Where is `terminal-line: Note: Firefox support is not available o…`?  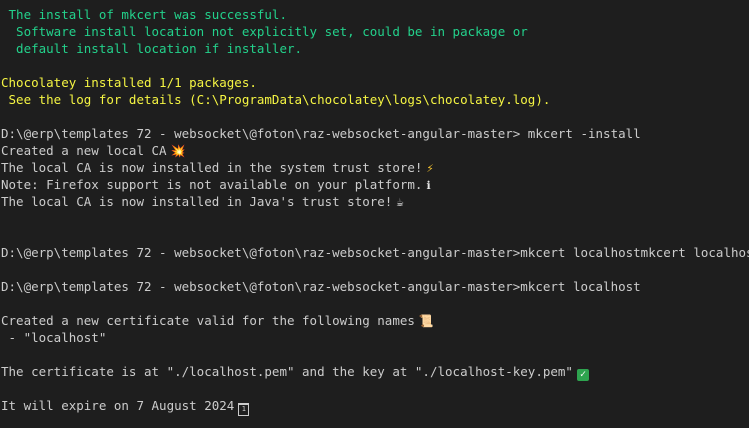 terminal-line: Note: Firefox support is not available o… is located at coordinates (374, 184).